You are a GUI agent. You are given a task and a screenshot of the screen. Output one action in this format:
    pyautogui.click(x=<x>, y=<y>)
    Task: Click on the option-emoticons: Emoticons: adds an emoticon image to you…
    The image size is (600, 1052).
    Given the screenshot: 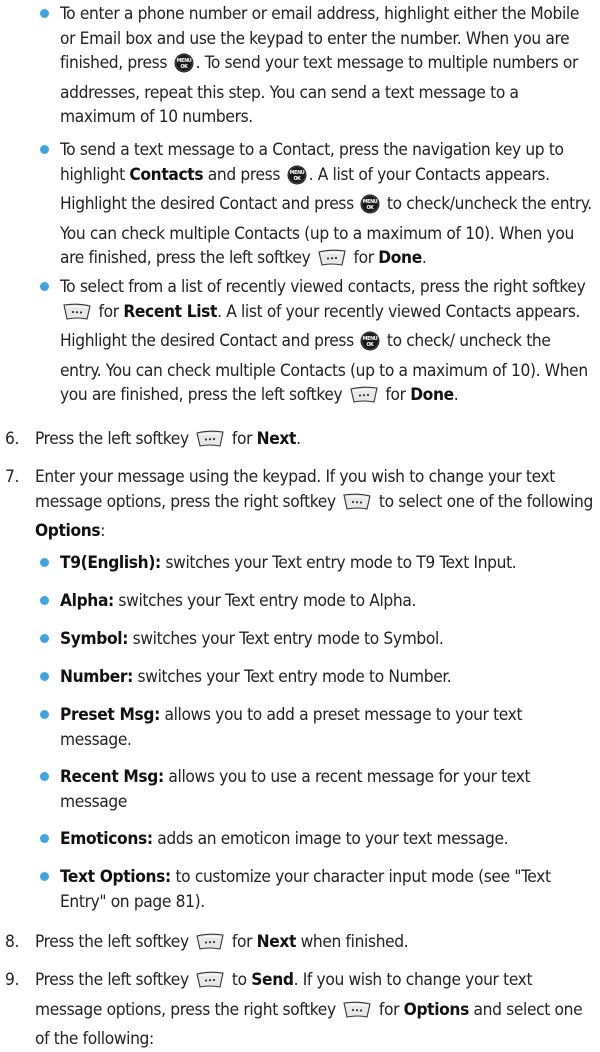 What is the action you would take?
    pyautogui.click(x=318, y=839)
    